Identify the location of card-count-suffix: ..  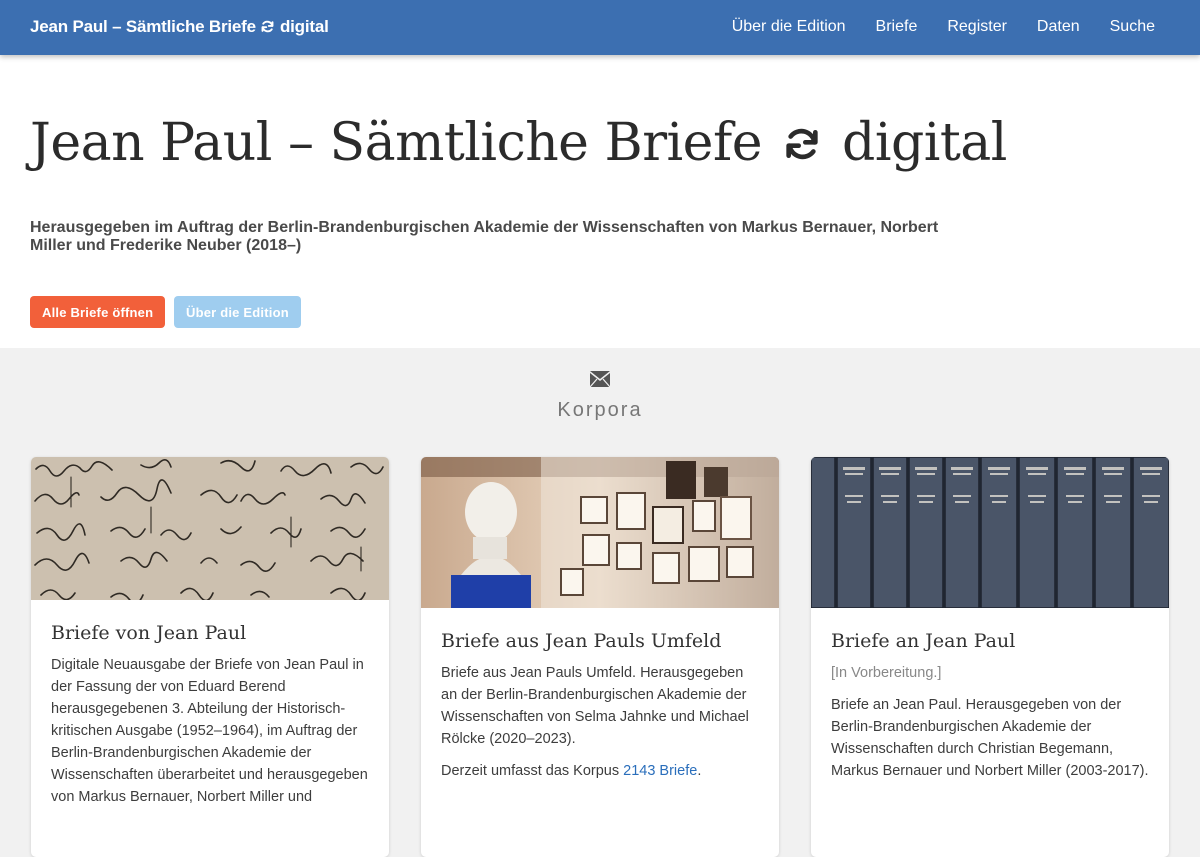
(699, 771).